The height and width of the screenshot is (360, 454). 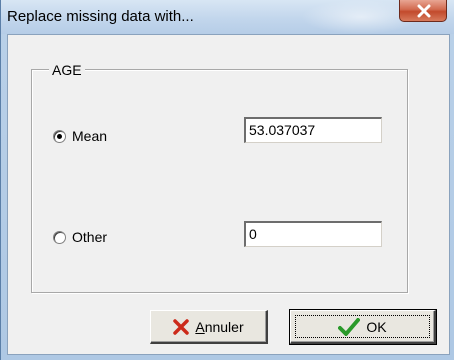 What do you see at coordinates (224, 326) in the screenshot?
I see `cancel-label-rest: nnuler` at bounding box center [224, 326].